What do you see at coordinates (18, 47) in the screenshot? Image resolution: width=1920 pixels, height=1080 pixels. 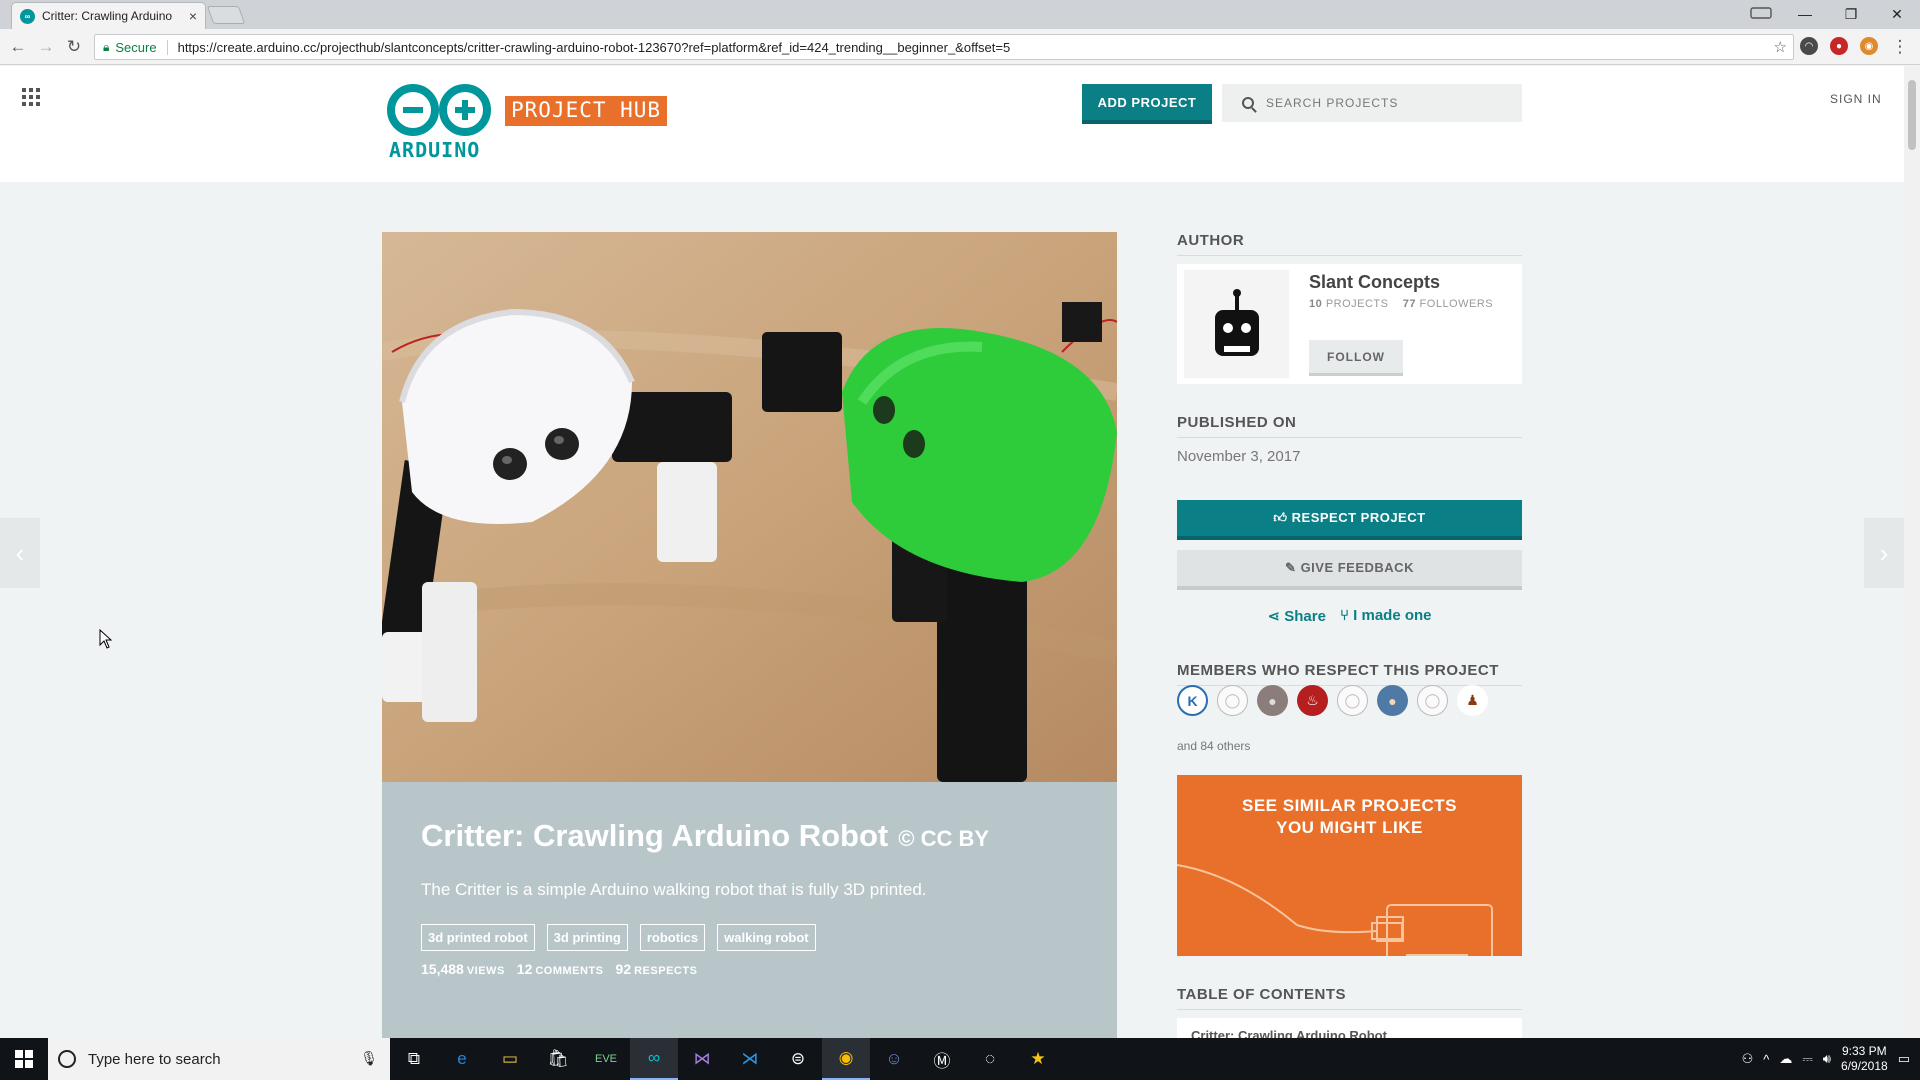 I see `back-icon: ←` at bounding box center [18, 47].